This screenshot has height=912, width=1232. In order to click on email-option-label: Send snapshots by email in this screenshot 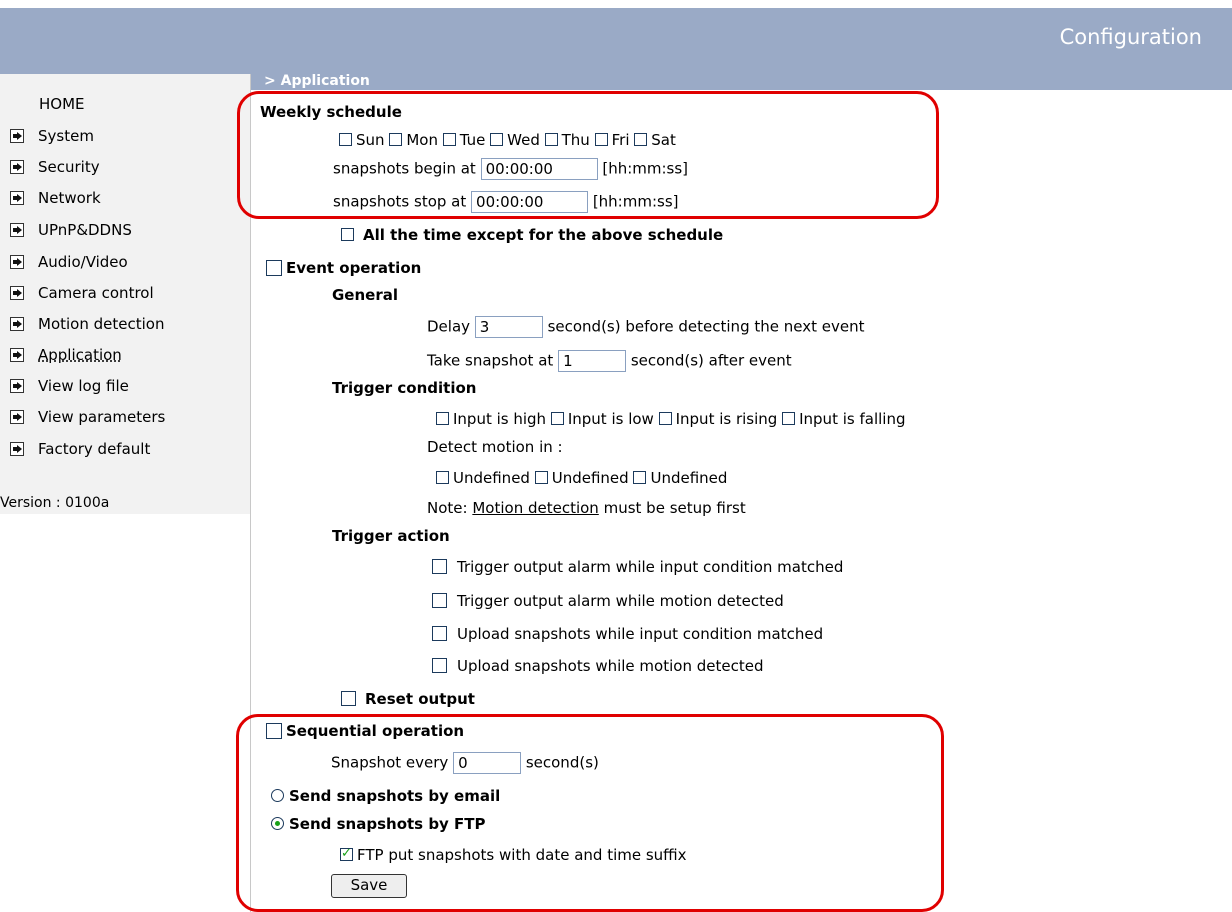, I will do `click(395, 796)`.